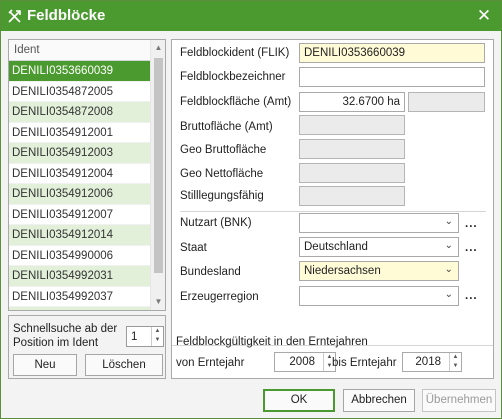 This screenshot has height=419, width=502. What do you see at coordinates (299, 400) in the screenshot?
I see `ok-button: OK` at bounding box center [299, 400].